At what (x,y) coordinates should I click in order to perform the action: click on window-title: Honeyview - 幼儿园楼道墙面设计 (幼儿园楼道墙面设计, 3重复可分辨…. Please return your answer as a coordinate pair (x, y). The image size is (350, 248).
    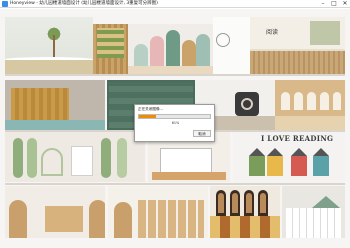
    Looking at the image, I should click on (84, 3).